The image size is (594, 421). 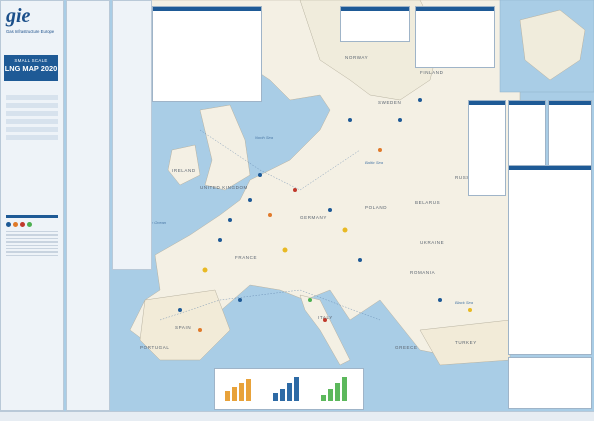 I want to click on label-ireland: IRELAND, so click(x=184, y=170).